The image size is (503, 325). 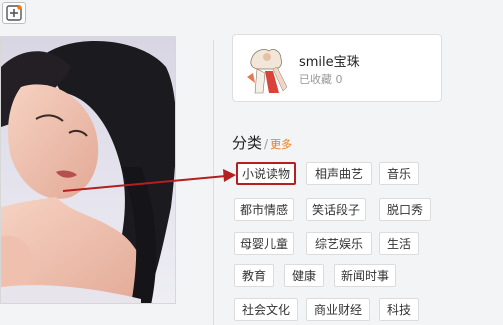 What do you see at coordinates (339, 173) in the screenshot?
I see `tag-crosstalk-opera: 相声曲艺` at bounding box center [339, 173].